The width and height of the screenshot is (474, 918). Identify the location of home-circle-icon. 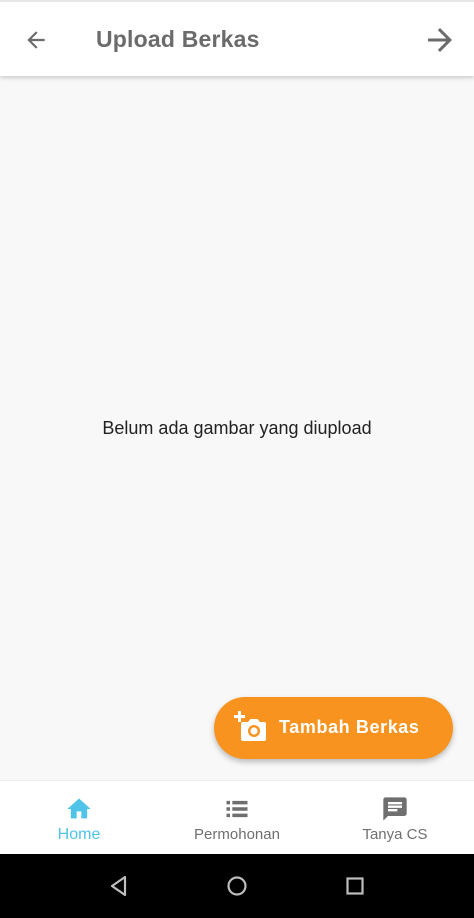
(237, 886).